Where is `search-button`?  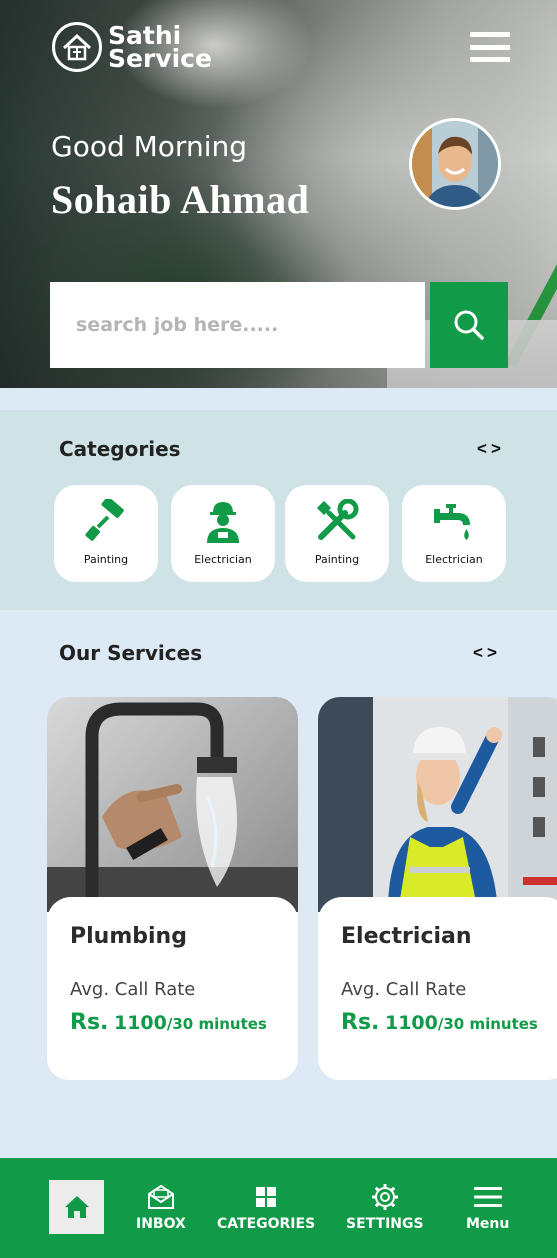
search-button is located at coordinates (469, 325).